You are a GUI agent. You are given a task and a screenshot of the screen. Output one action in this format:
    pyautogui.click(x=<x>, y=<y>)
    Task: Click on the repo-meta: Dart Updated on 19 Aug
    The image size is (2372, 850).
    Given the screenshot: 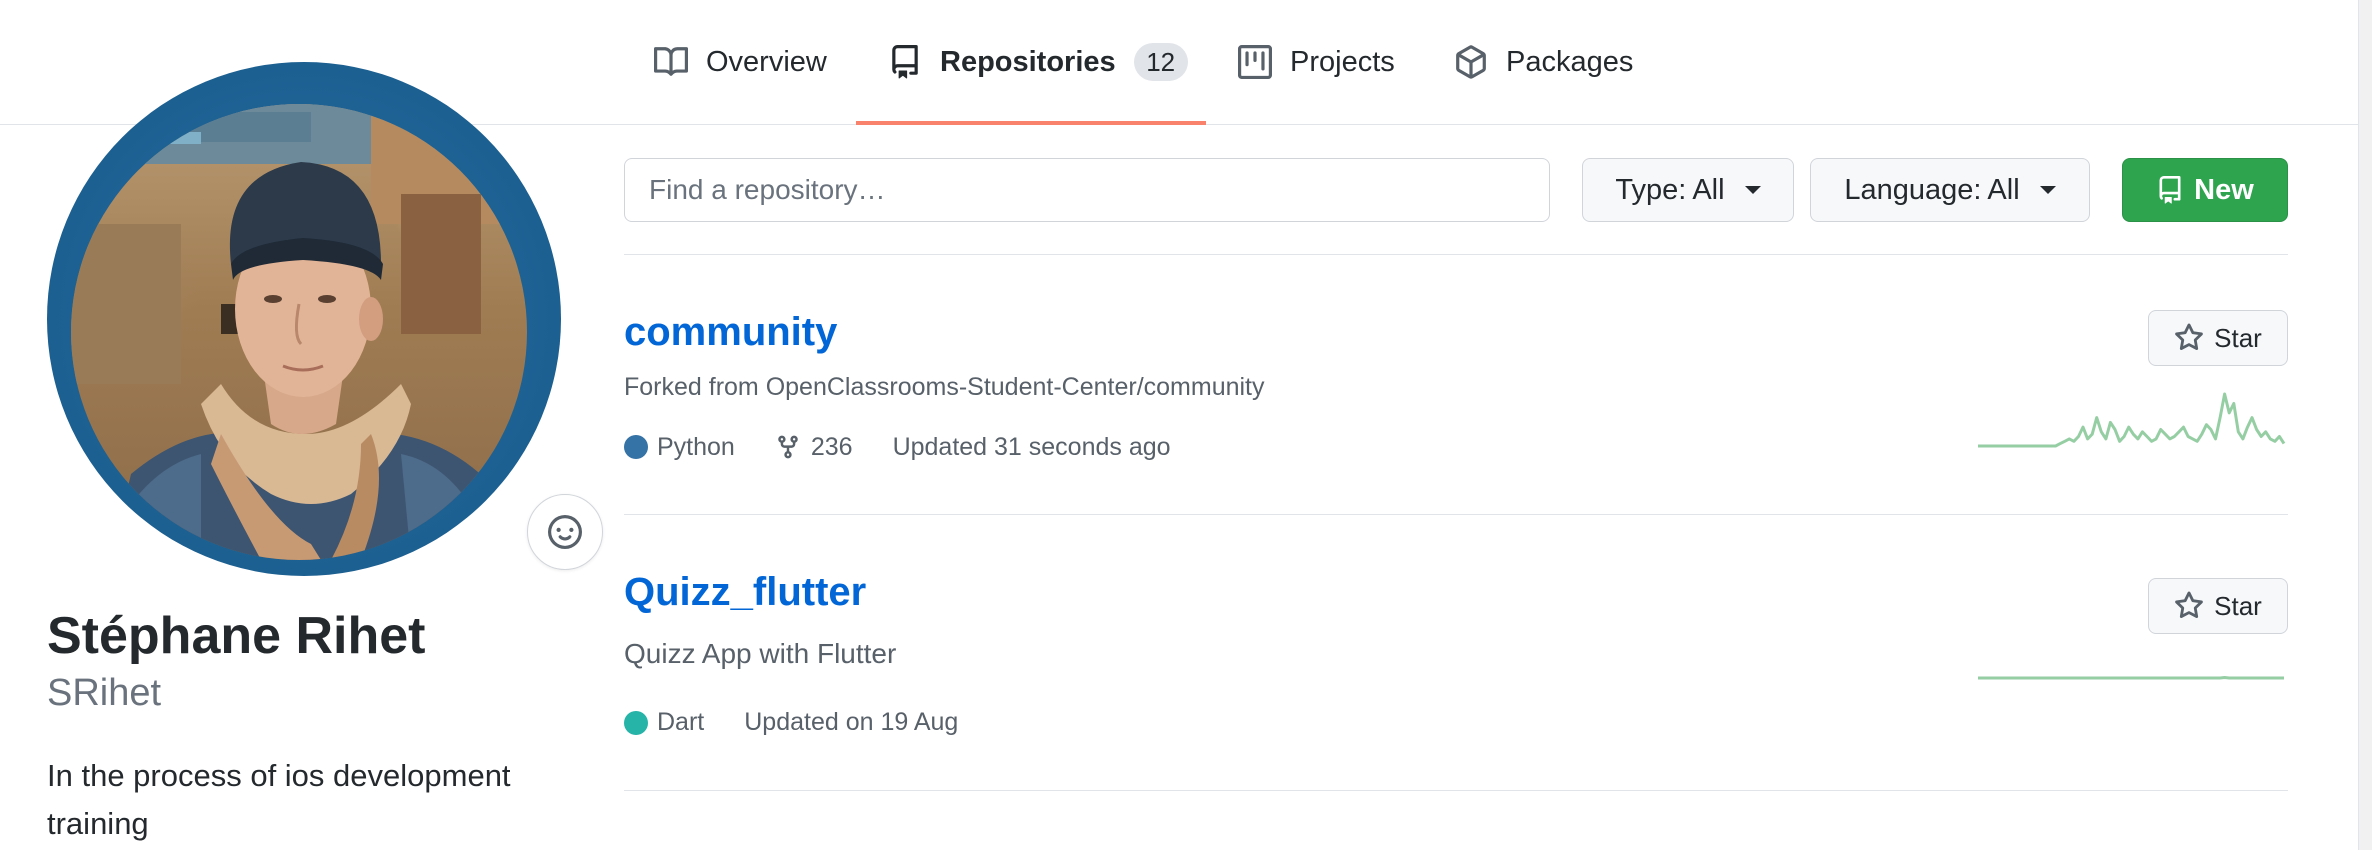 What is the action you would take?
    pyautogui.click(x=791, y=722)
    